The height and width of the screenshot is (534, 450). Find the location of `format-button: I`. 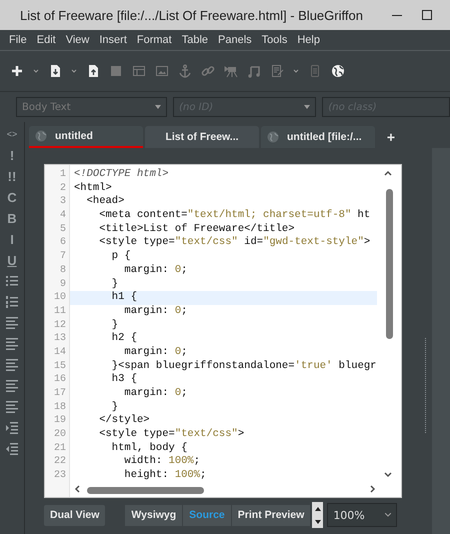

format-button: I is located at coordinates (12, 239).